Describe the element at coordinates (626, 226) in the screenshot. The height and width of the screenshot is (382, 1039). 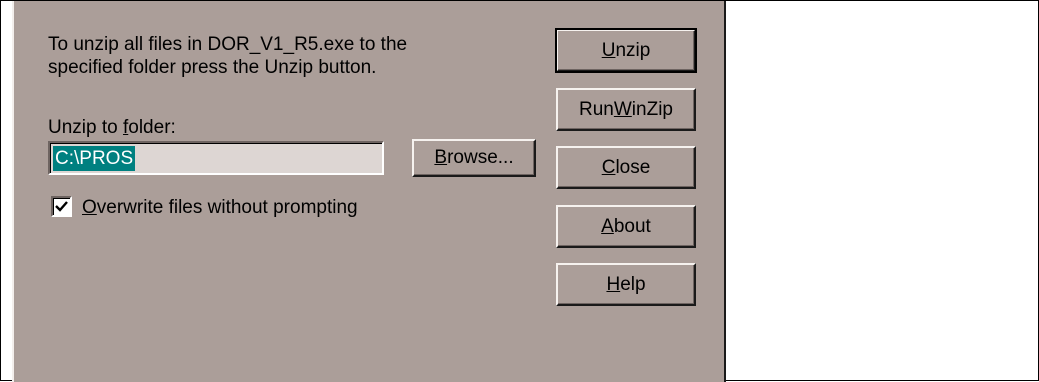
I see `about-button: About` at that location.